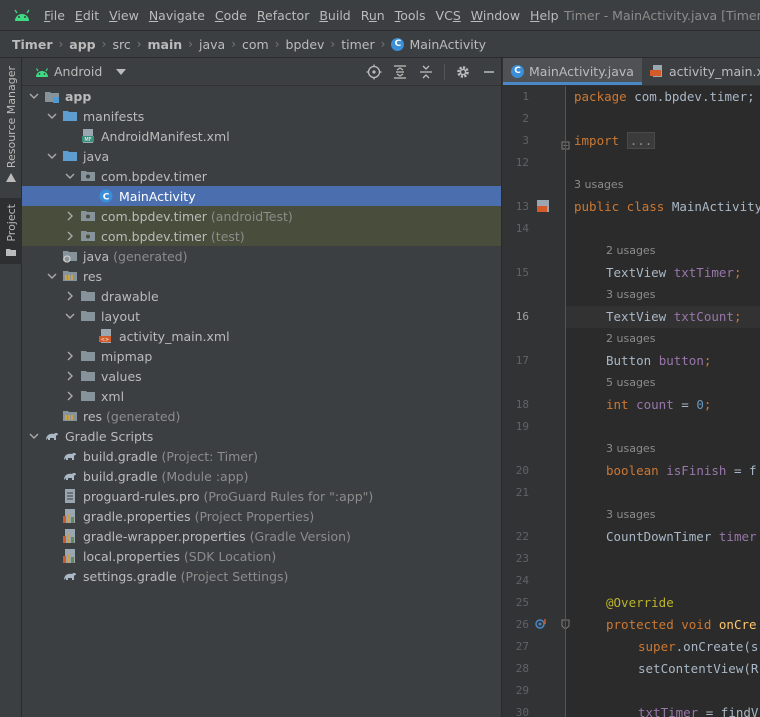 Image resolution: width=760 pixels, height=717 pixels. Describe the element at coordinates (544, 15) in the screenshot. I see `menu-help: Help` at that location.